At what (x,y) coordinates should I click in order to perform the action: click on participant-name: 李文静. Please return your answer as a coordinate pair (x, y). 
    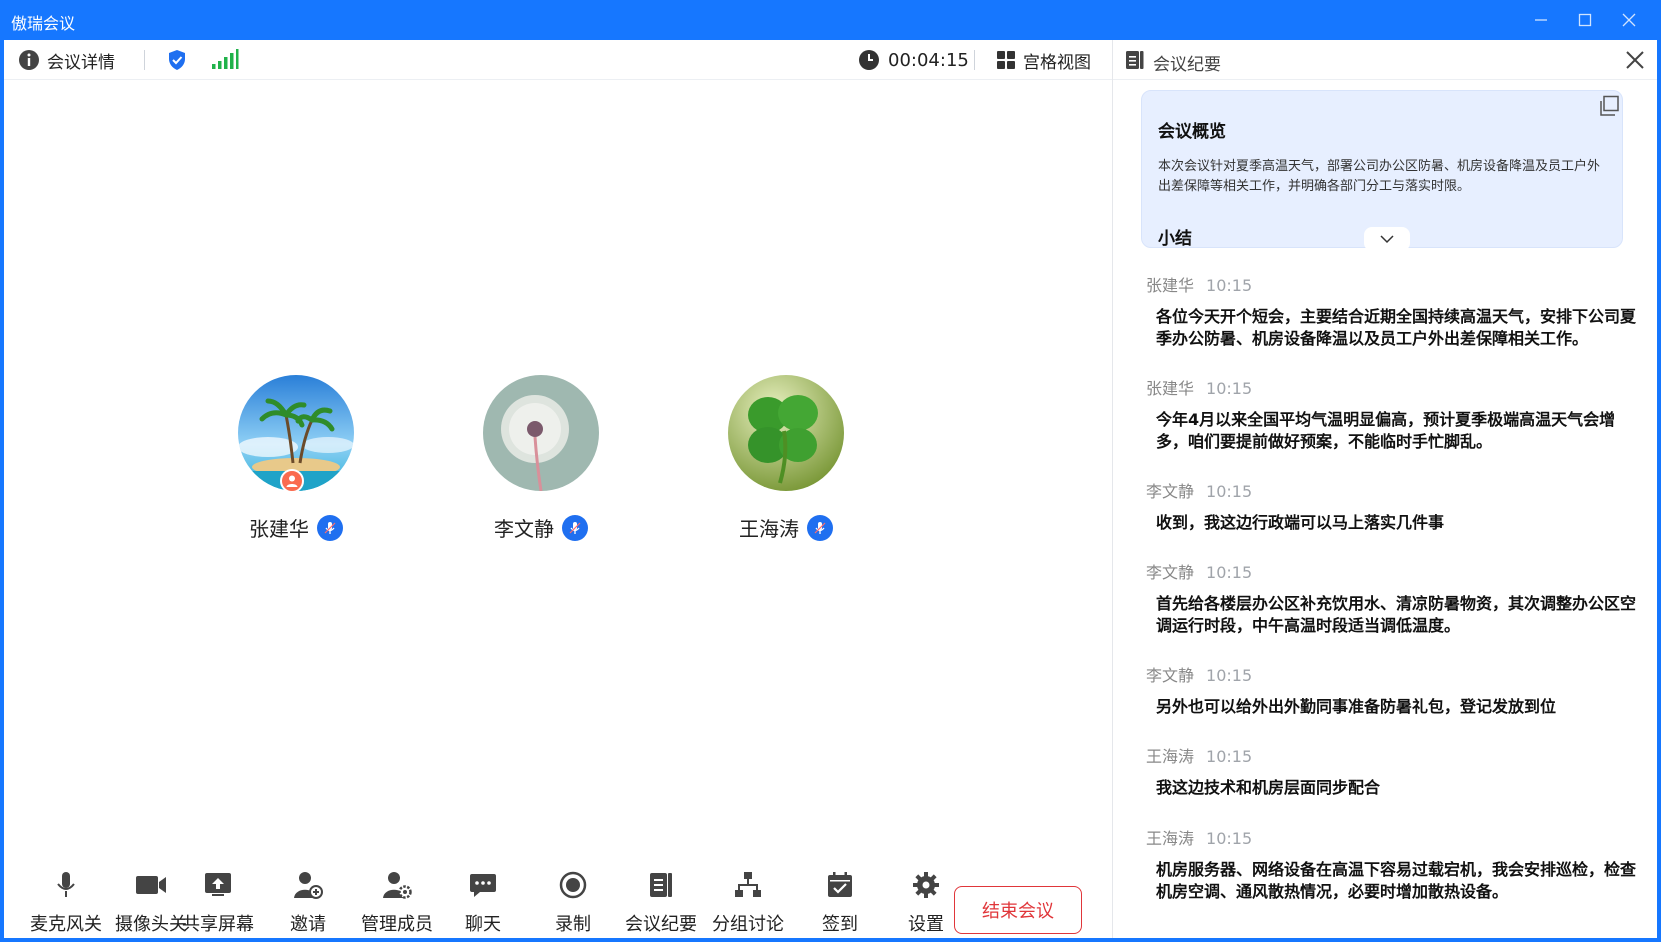
    Looking at the image, I should click on (524, 529).